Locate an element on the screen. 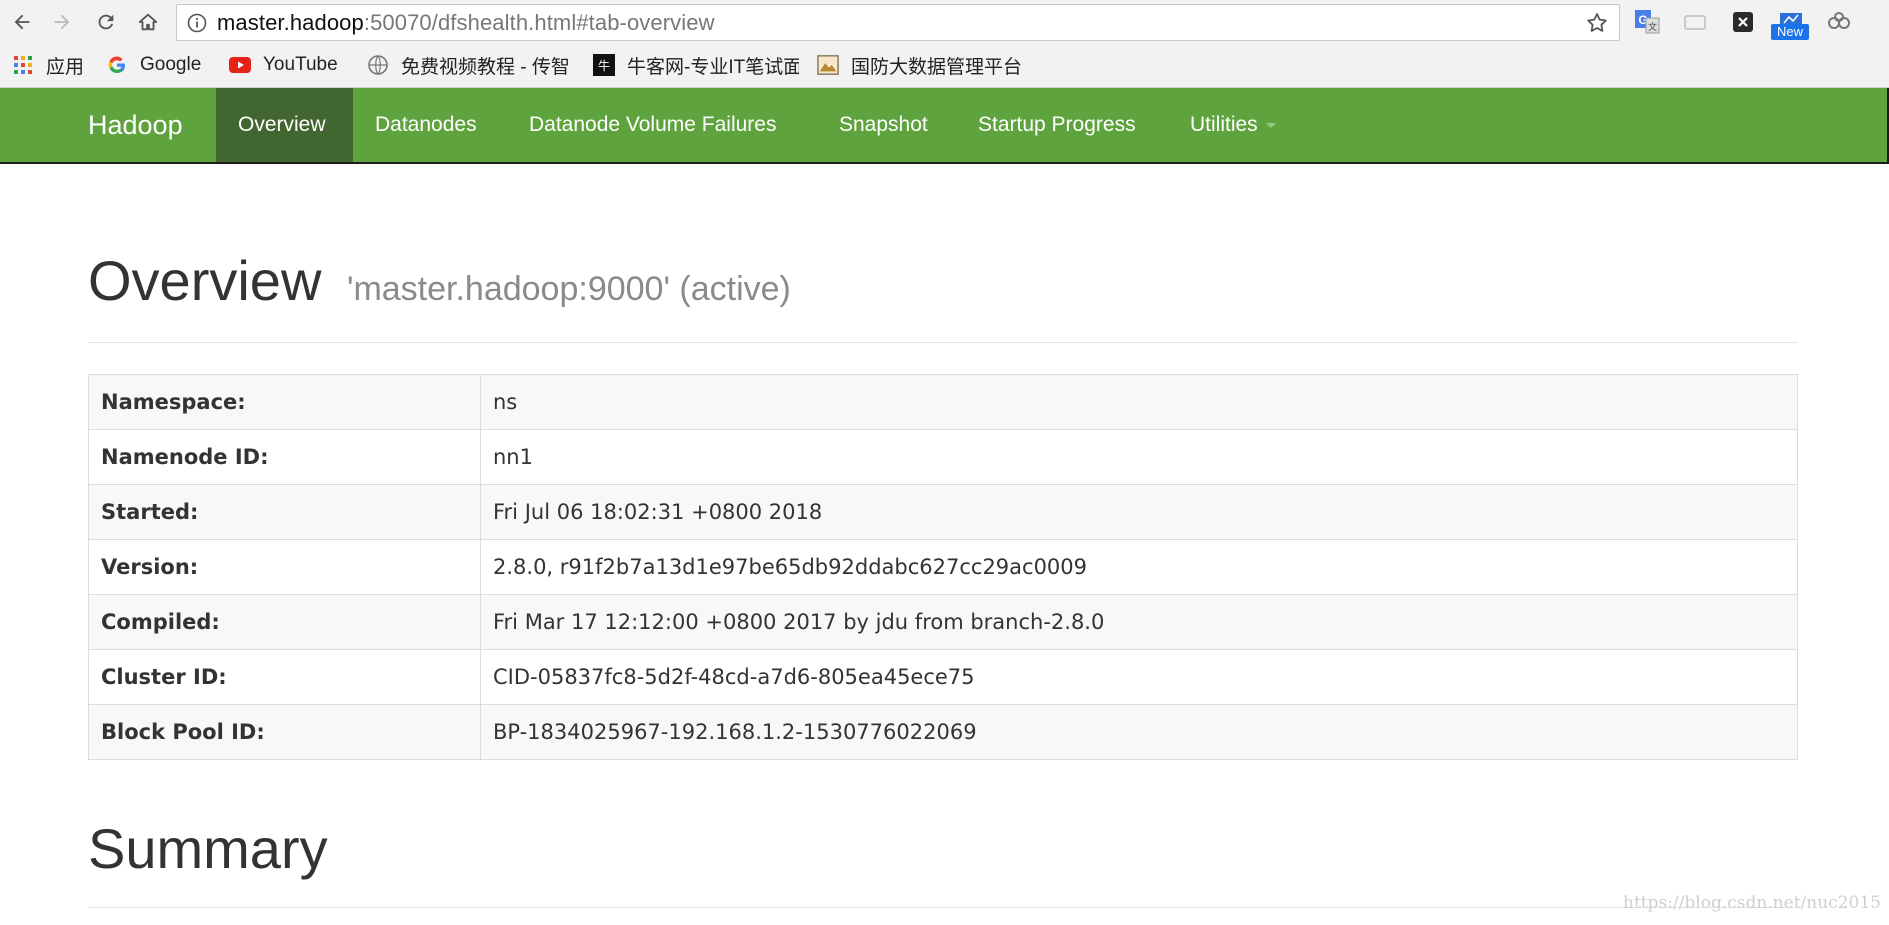  reload-icon is located at coordinates (106, 22).